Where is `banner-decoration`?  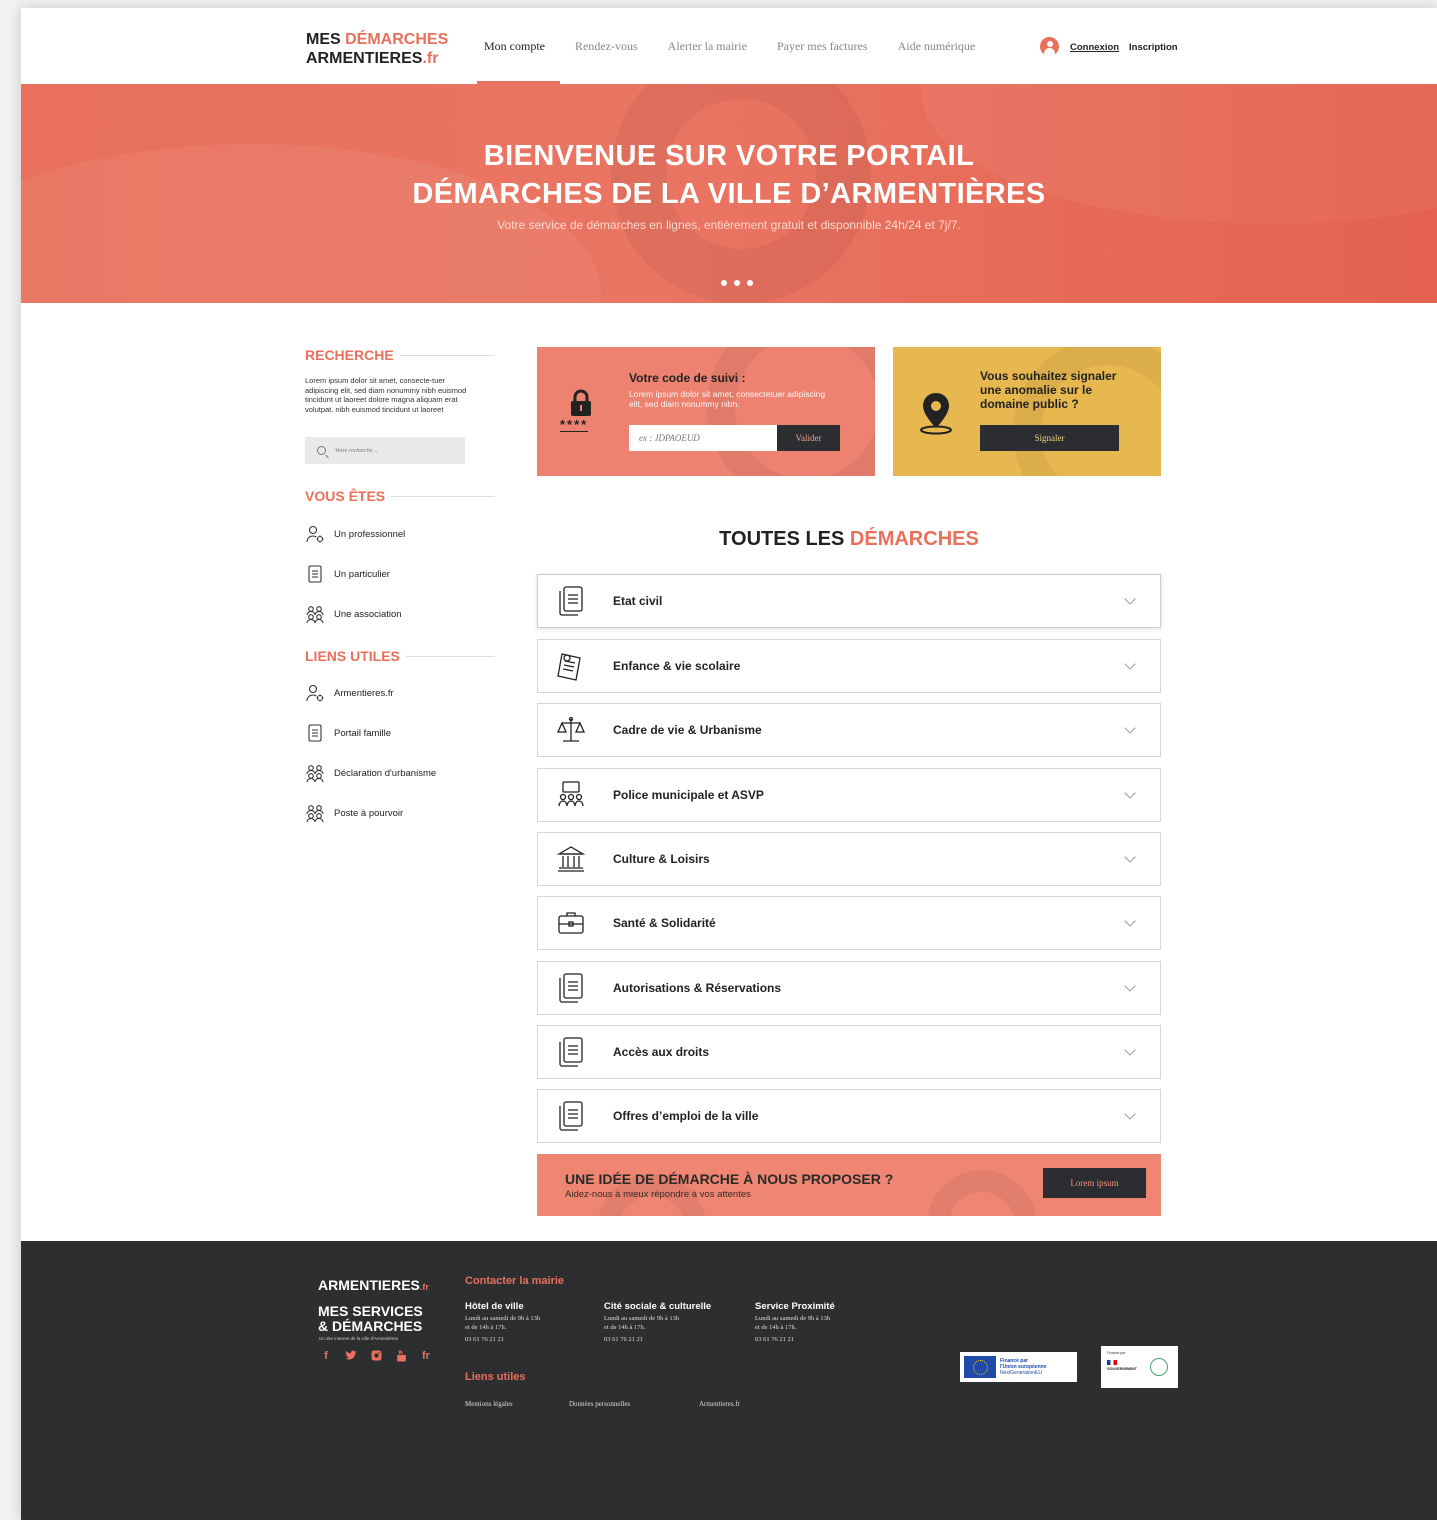
banner-decoration is located at coordinates (982, 1193).